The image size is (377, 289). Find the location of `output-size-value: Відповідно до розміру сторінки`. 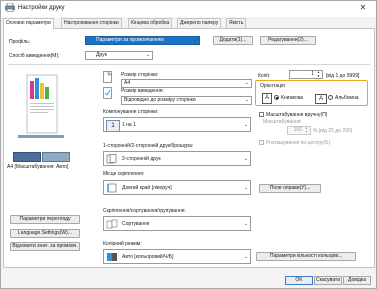

output-size-value: Відповідно до розміру сторінки is located at coordinates (160, 100).